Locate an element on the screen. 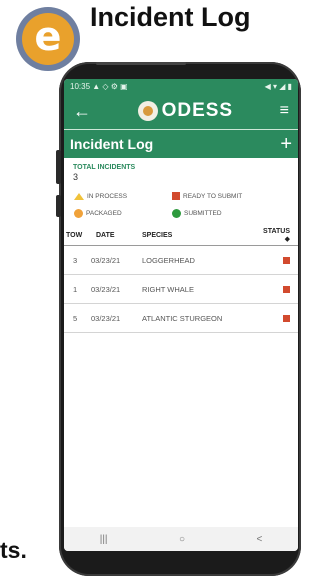  home-icon: ○ is located at coordinates (182, 539).